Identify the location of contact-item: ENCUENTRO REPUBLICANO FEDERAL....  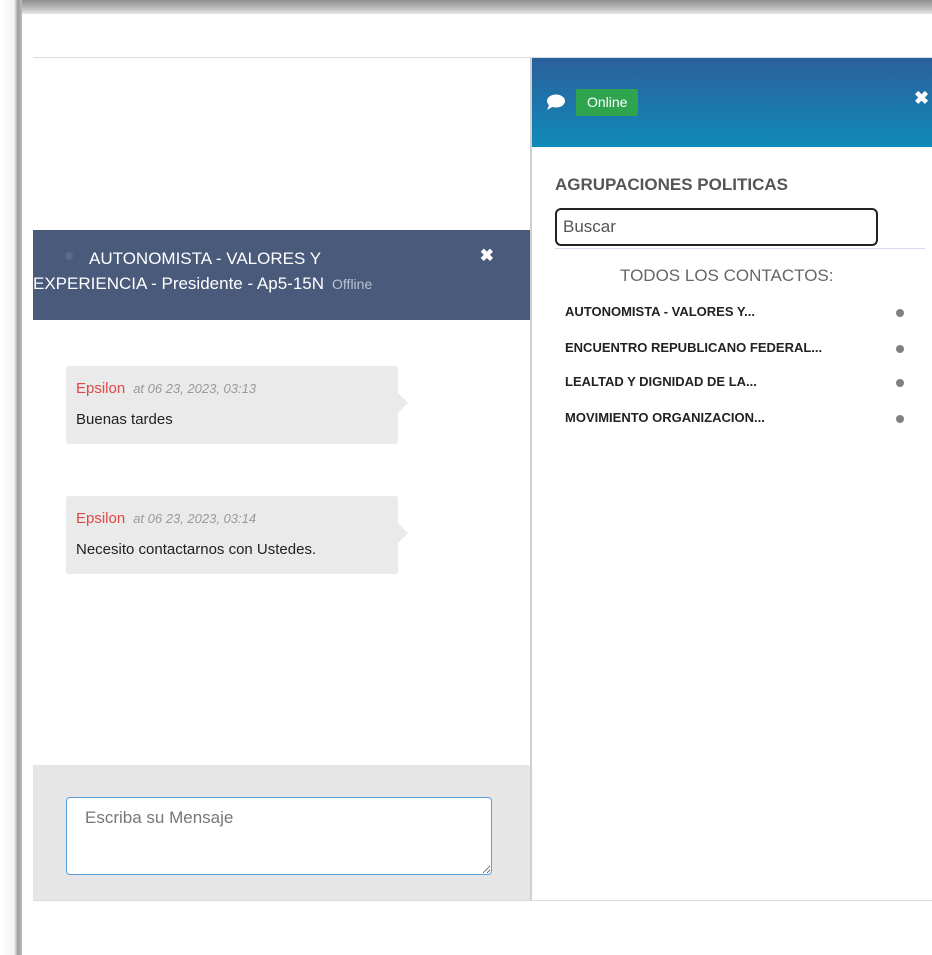
(737, 350).